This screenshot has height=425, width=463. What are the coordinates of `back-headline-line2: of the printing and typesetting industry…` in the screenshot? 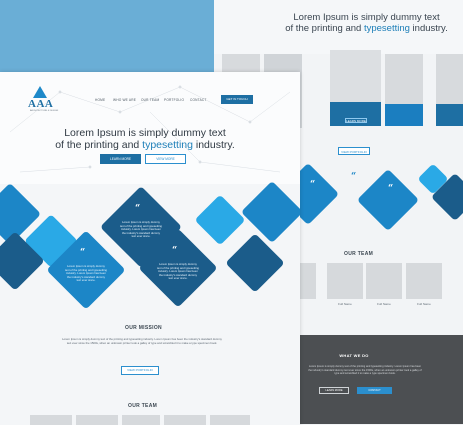 It's located at (366, 28).